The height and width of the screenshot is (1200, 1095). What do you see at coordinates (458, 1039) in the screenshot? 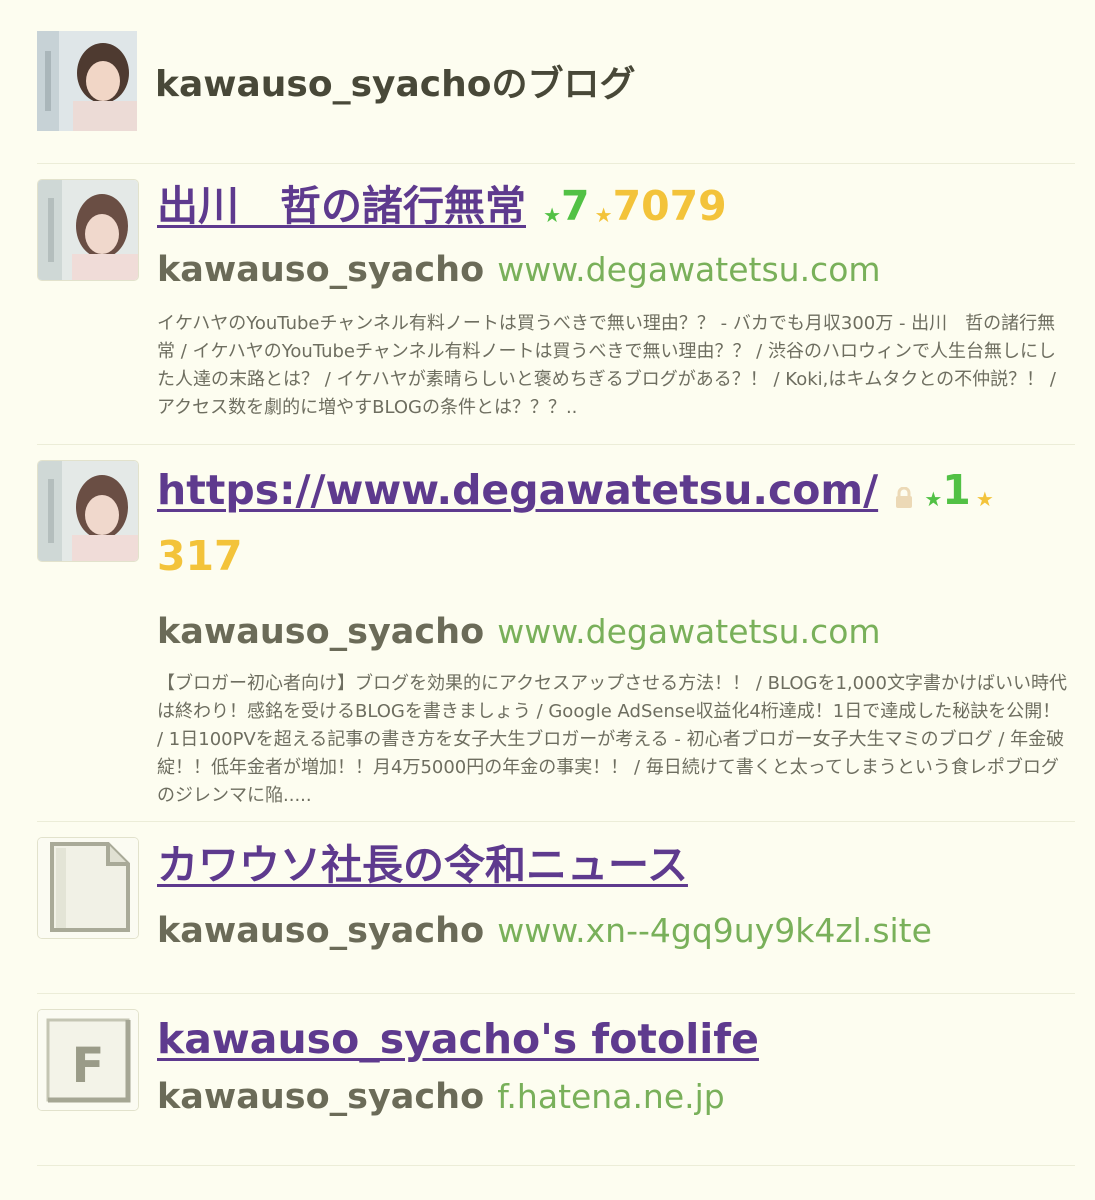
I see `entry-title-link: kawauso_syacho's fotolife` at bounding box center [458, 1039].